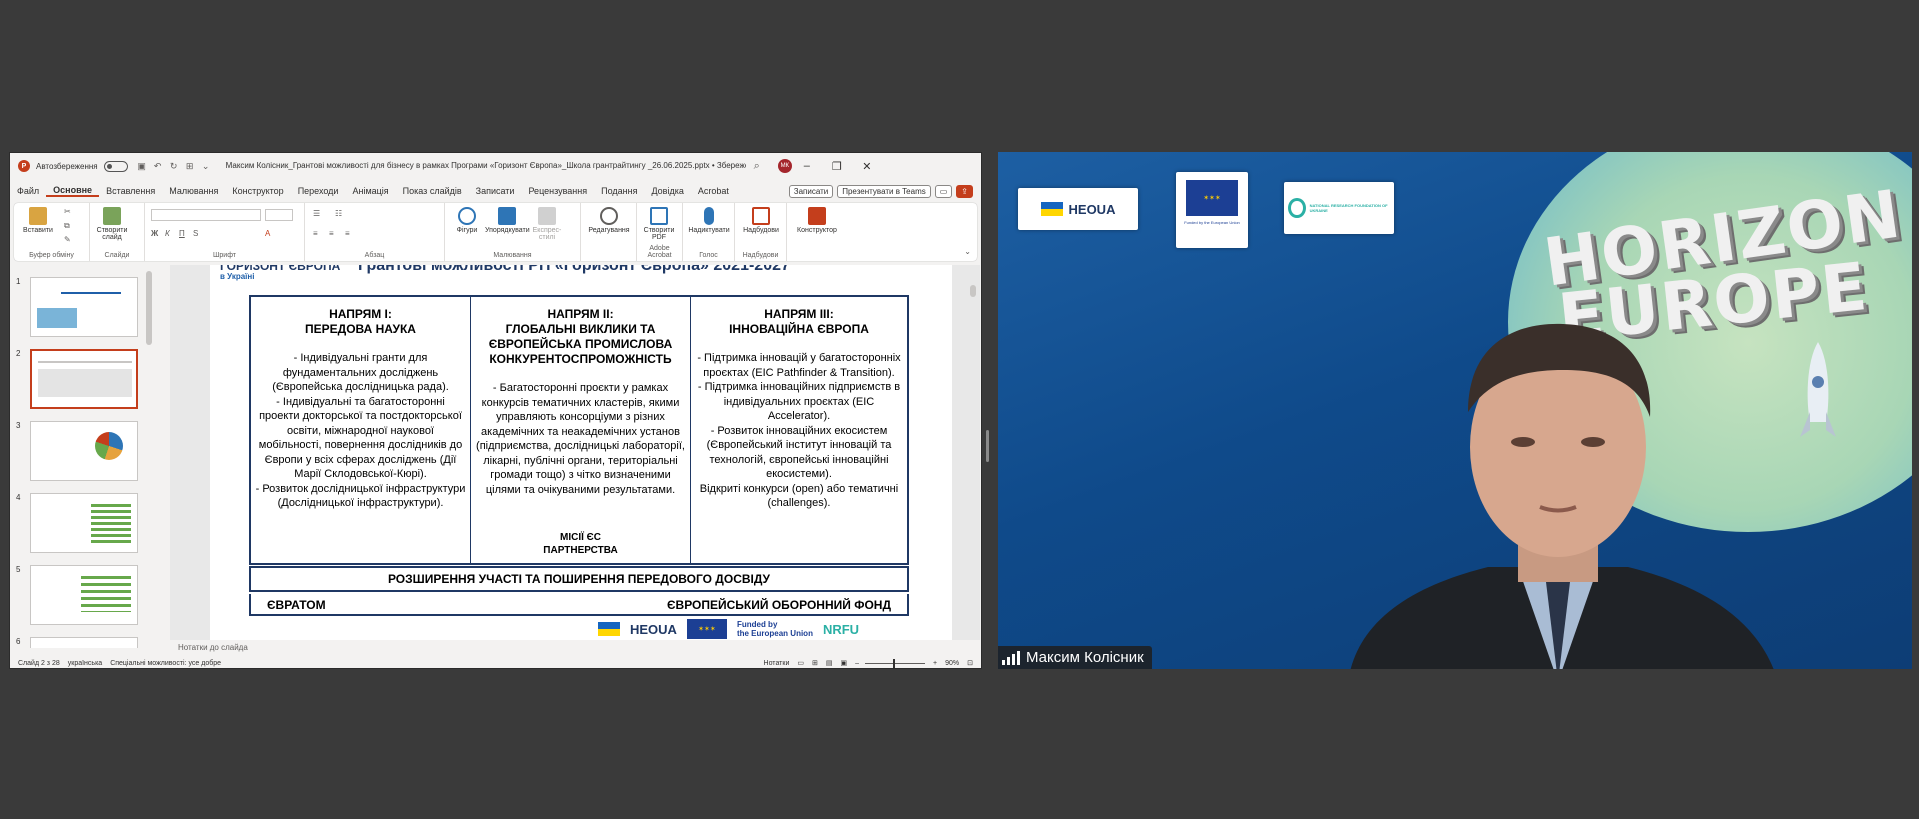  Describe the element at coordinates (257, 191) in the screenshot. I see `tab-design: Конструктор` at that location.